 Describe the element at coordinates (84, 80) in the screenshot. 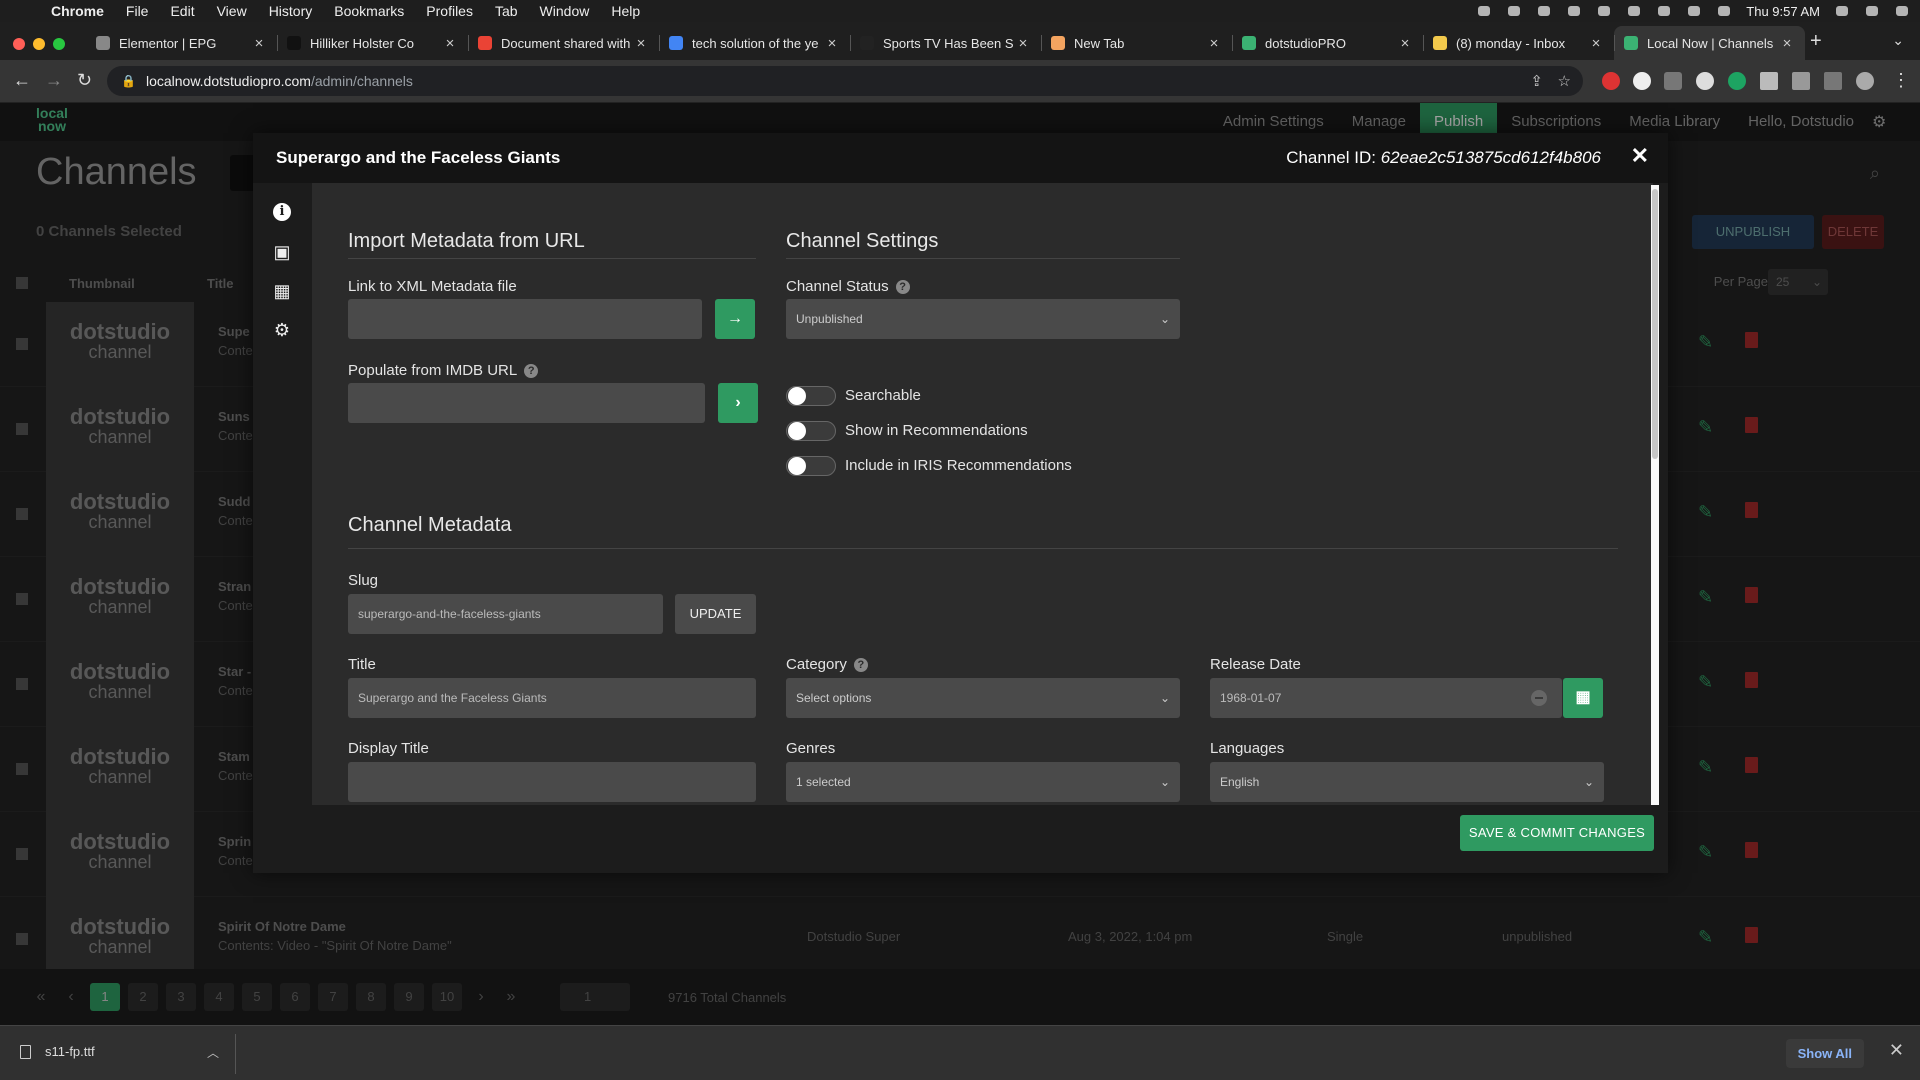

I see `reload-icon: ↻` at that location.